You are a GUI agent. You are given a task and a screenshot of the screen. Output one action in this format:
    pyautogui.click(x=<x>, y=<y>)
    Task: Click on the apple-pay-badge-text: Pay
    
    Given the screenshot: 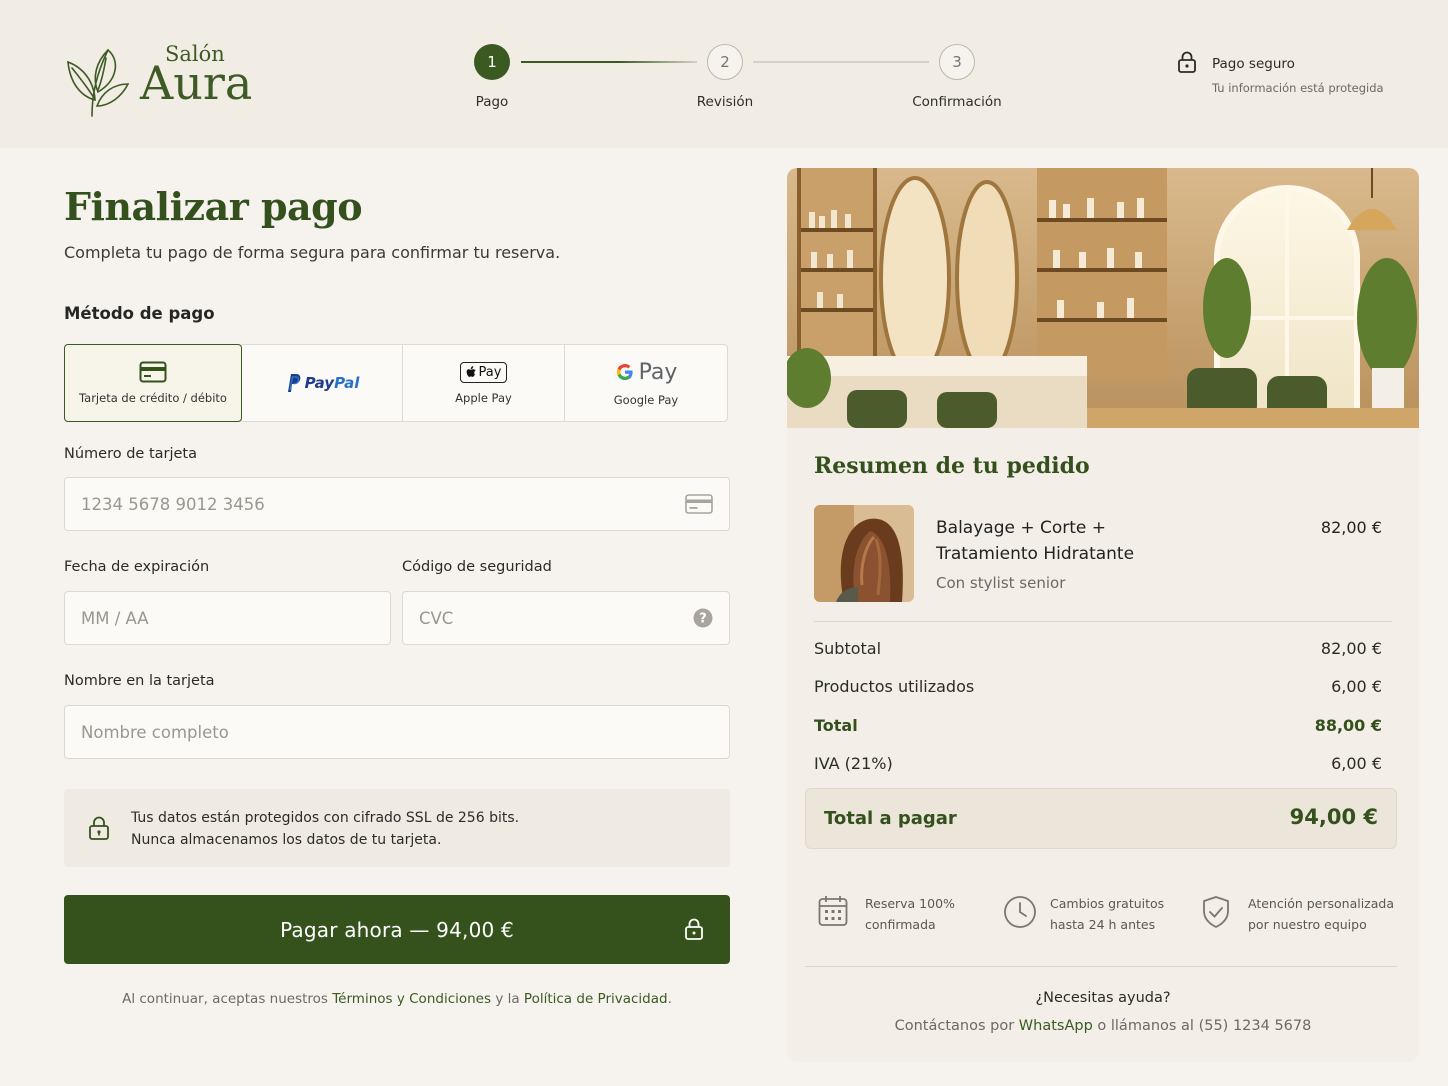 What is the action you would take?
    pyautogui.click(x=490, y=372)
    